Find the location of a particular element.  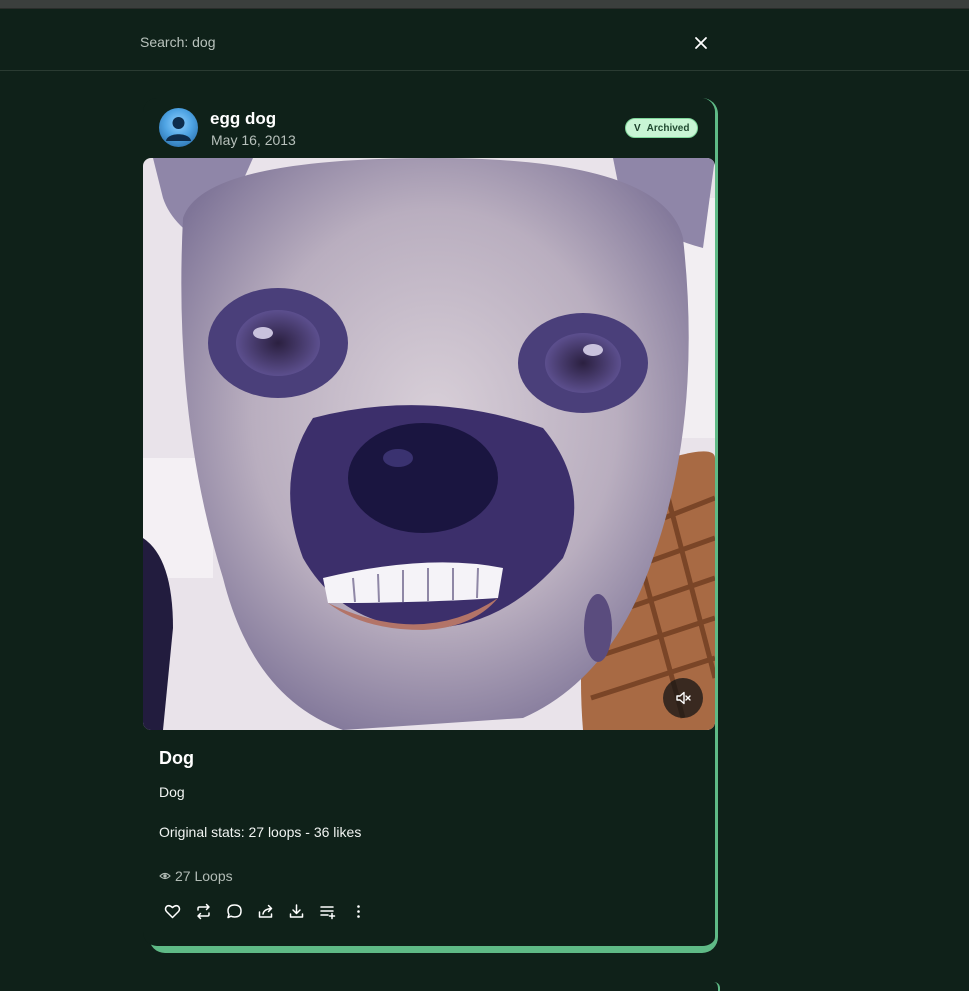

archived-badge-label: Archived is located at coordinates (668, 128).